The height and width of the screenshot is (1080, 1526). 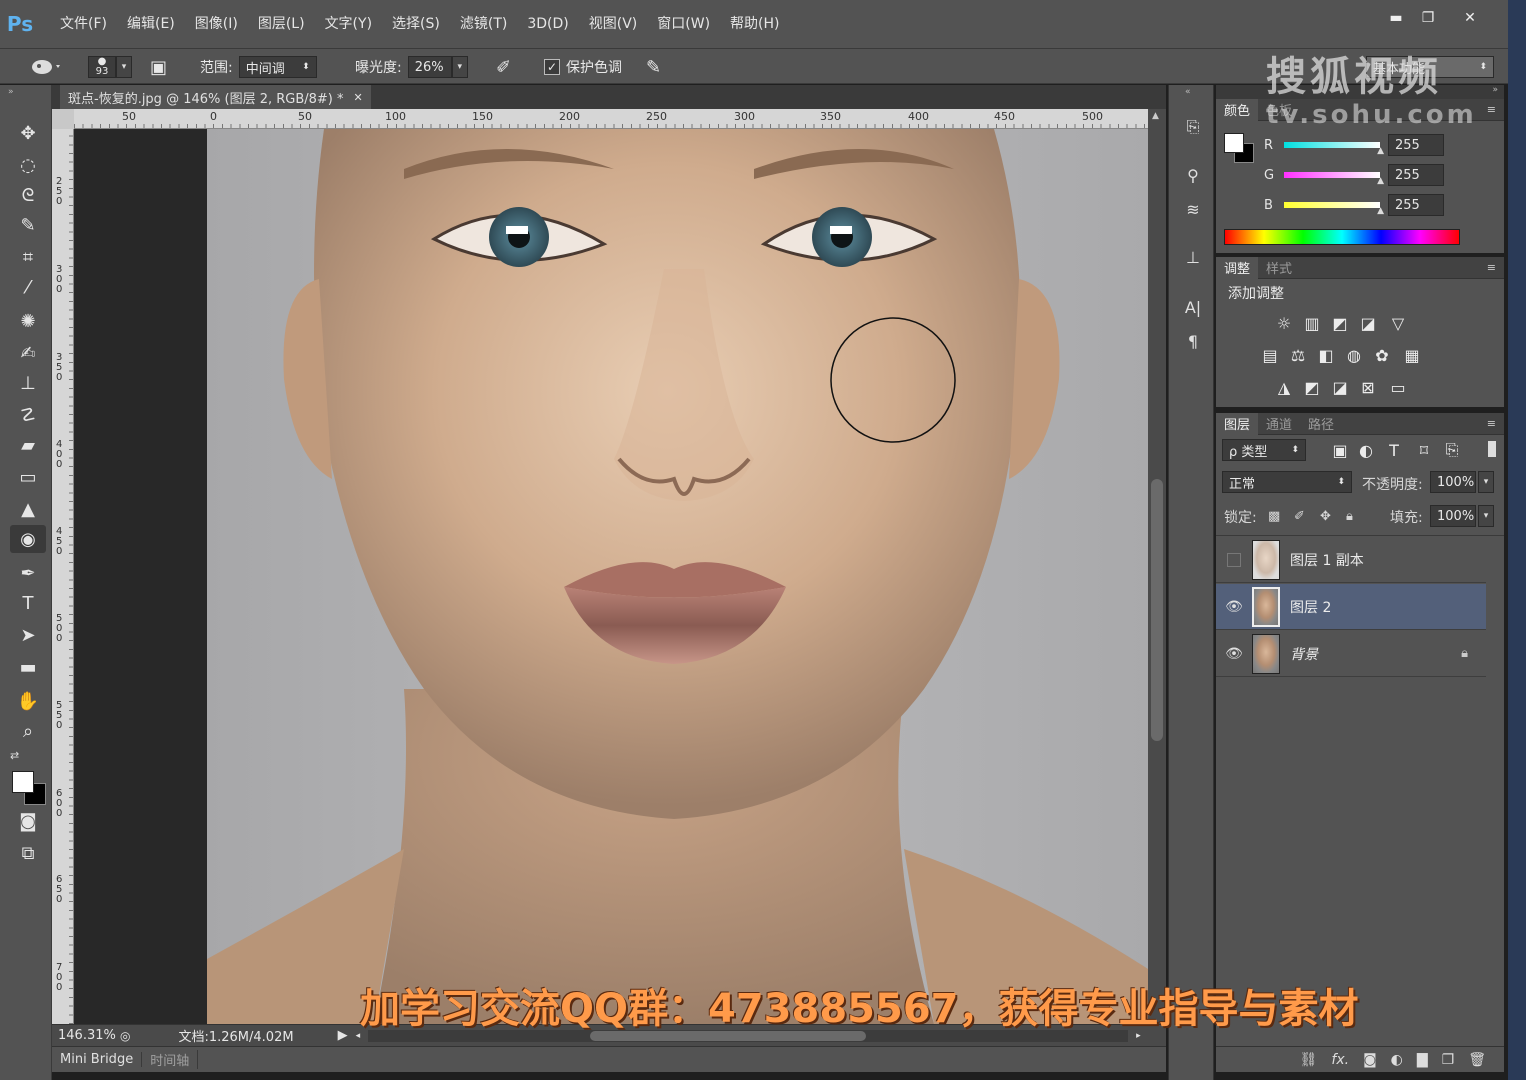 What do you see at coordinates (28, 133) in the screenshot?
I see `move-tool-icon: ✥` at bounding box center [28, 133].